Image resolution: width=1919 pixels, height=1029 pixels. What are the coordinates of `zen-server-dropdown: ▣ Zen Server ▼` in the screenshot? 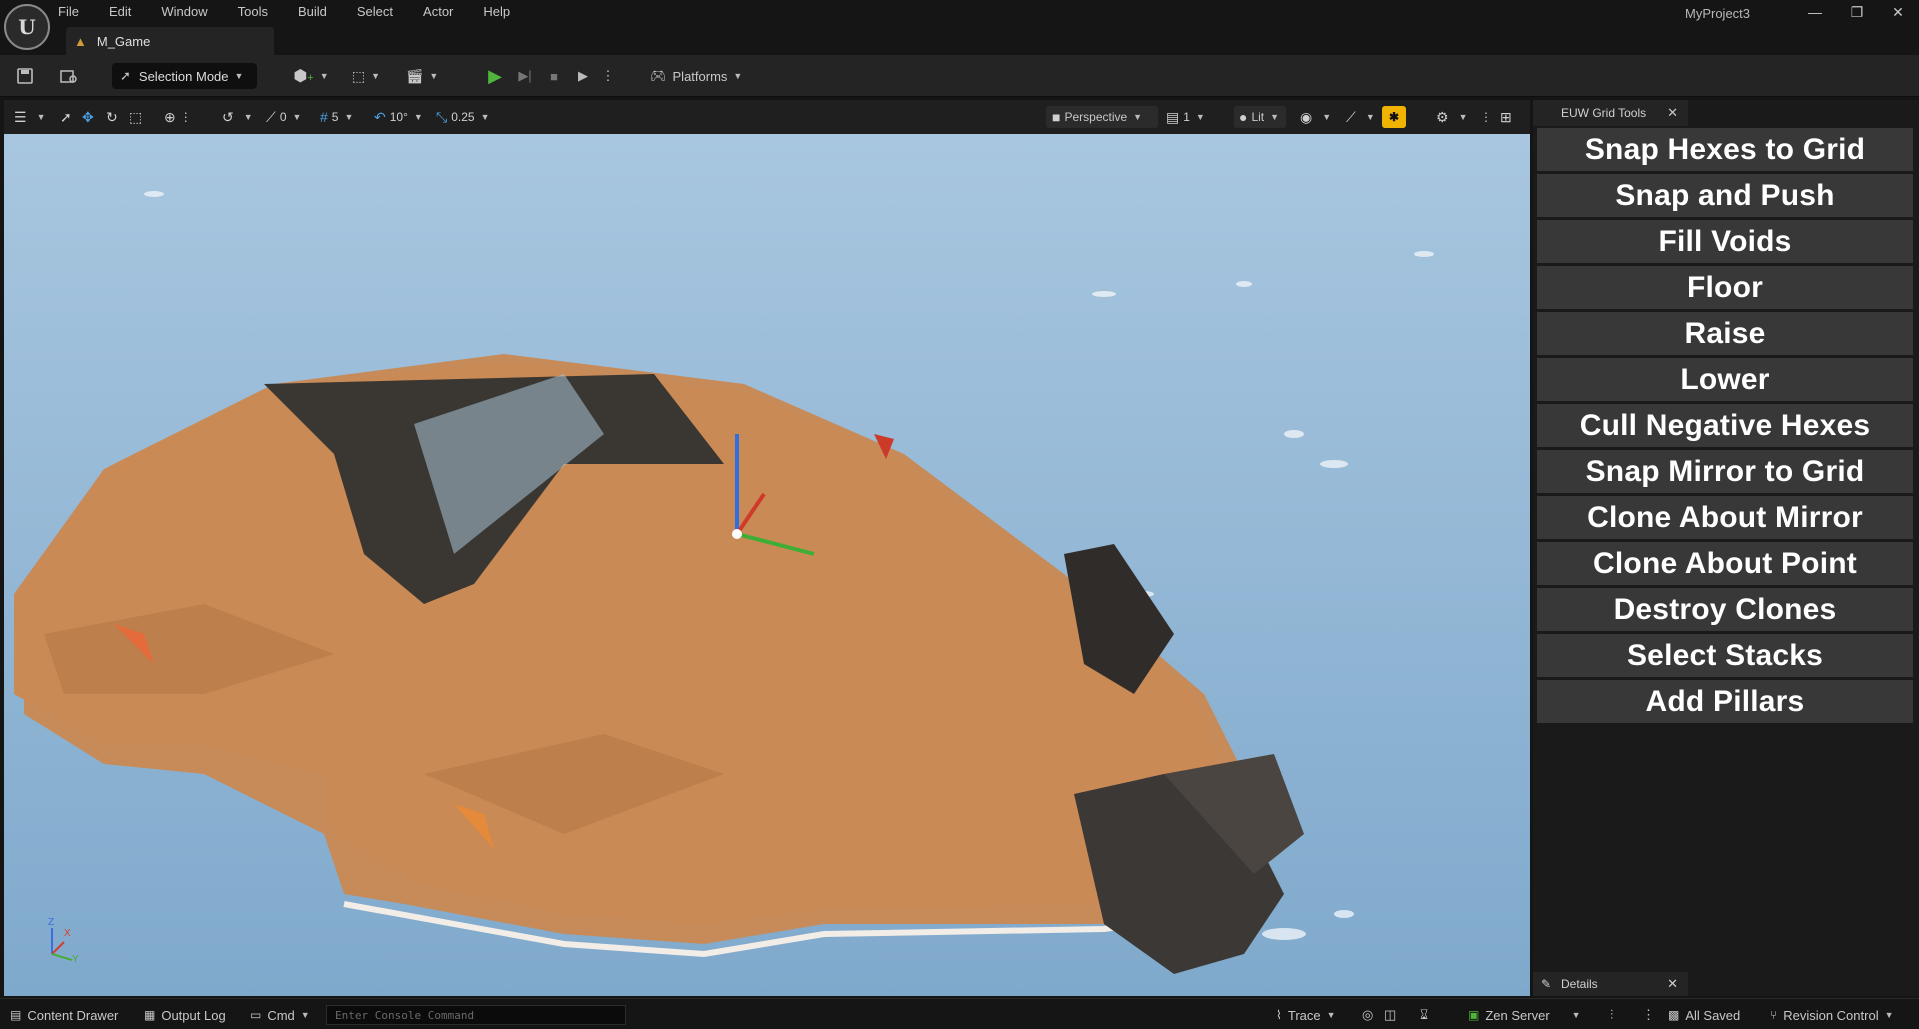 It's located at (1524, 1015).